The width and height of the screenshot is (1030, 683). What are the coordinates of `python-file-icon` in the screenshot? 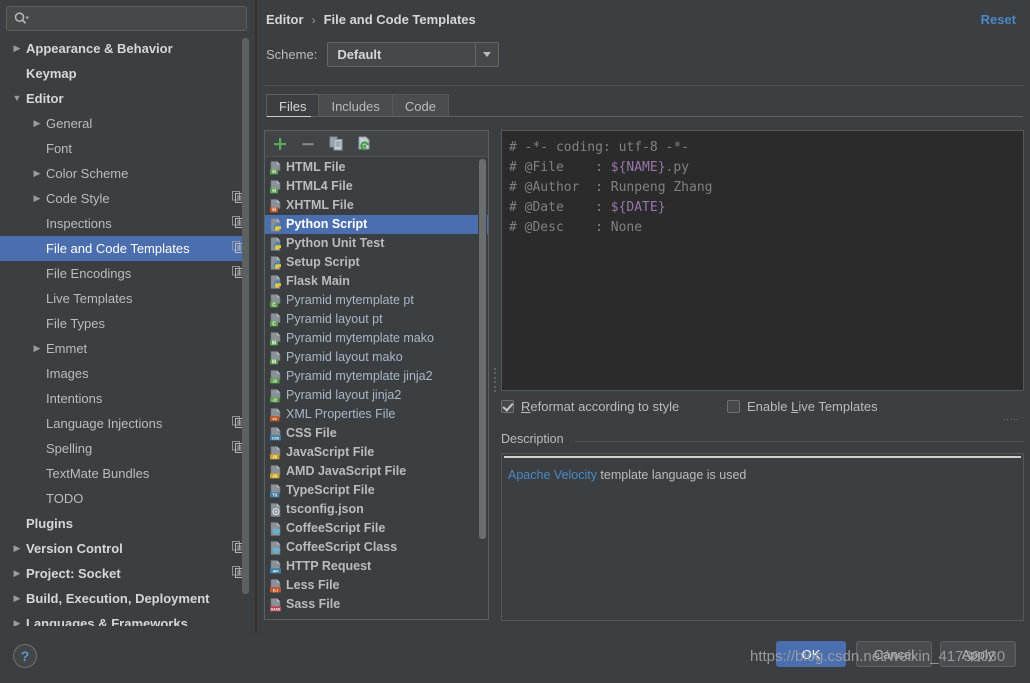 It's located at (277, 262).